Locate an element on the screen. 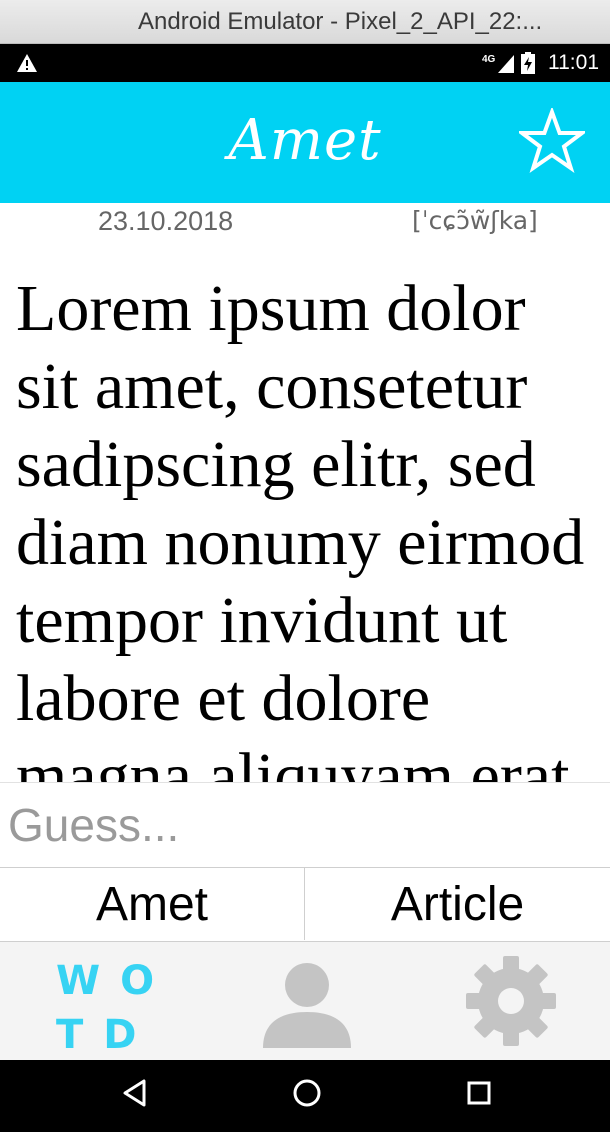 The image size is (610, 1132). wotd-logo-line-2: TD is located at coordinates (106, 1035).